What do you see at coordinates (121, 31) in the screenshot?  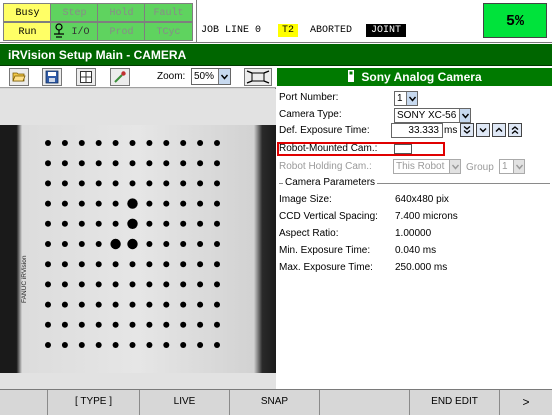 I see `prod-indicator: Prod` at bounding box center [121, 31].